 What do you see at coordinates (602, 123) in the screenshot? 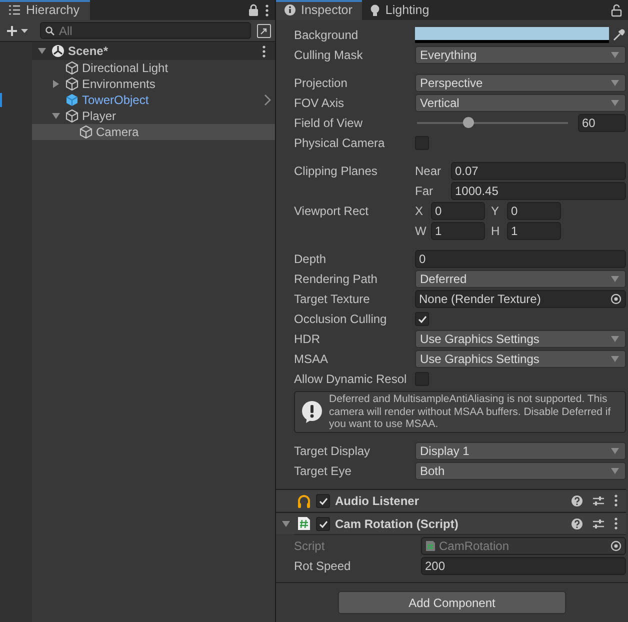
I see `number-field: 60` at bounding box center [602, 123].